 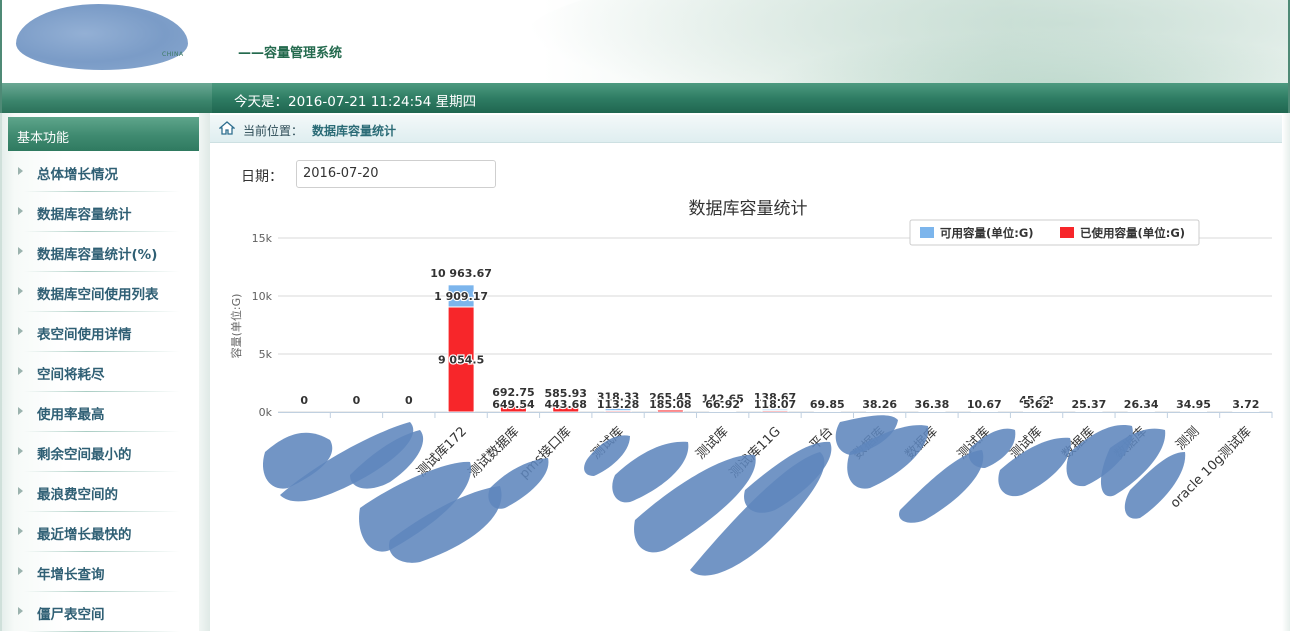 I want to click on sidebar-item-label: 最浪费空间的, so click(x=77, y=493).